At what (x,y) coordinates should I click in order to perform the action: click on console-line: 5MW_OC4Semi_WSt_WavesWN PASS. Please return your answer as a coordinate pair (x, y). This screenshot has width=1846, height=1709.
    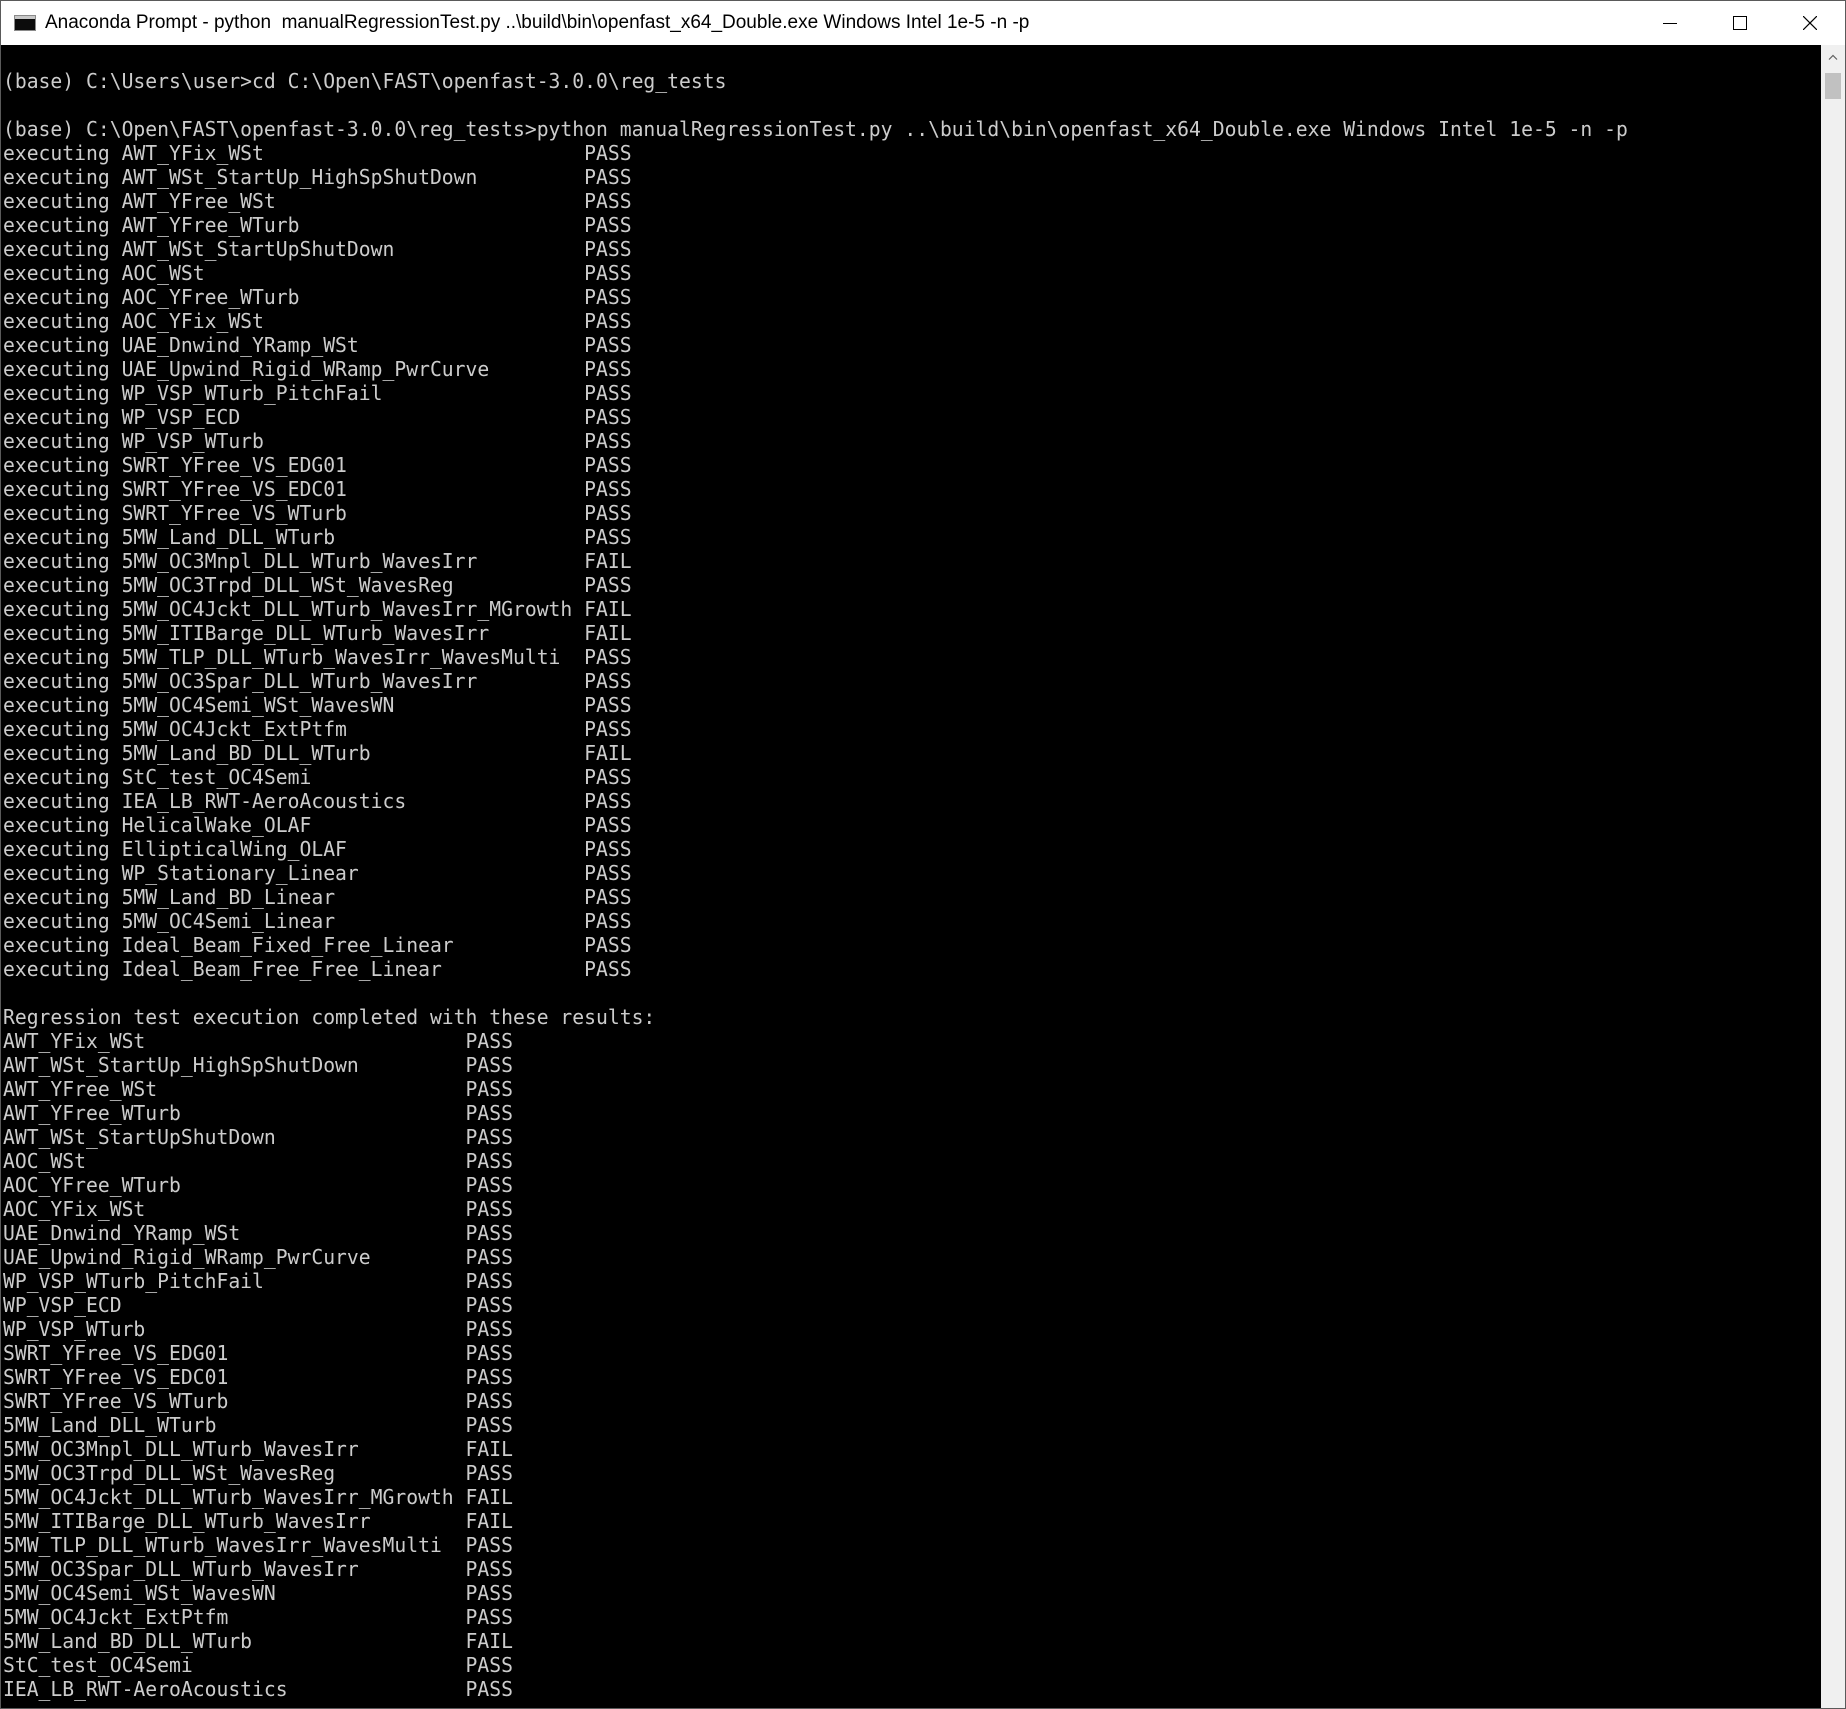
    Looking at the image, I should click on (257, 1593).